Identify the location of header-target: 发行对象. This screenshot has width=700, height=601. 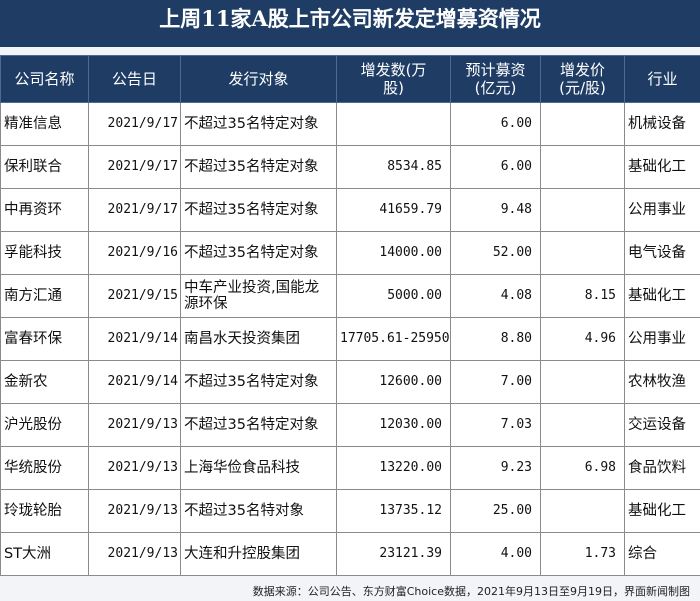
(258, 79).